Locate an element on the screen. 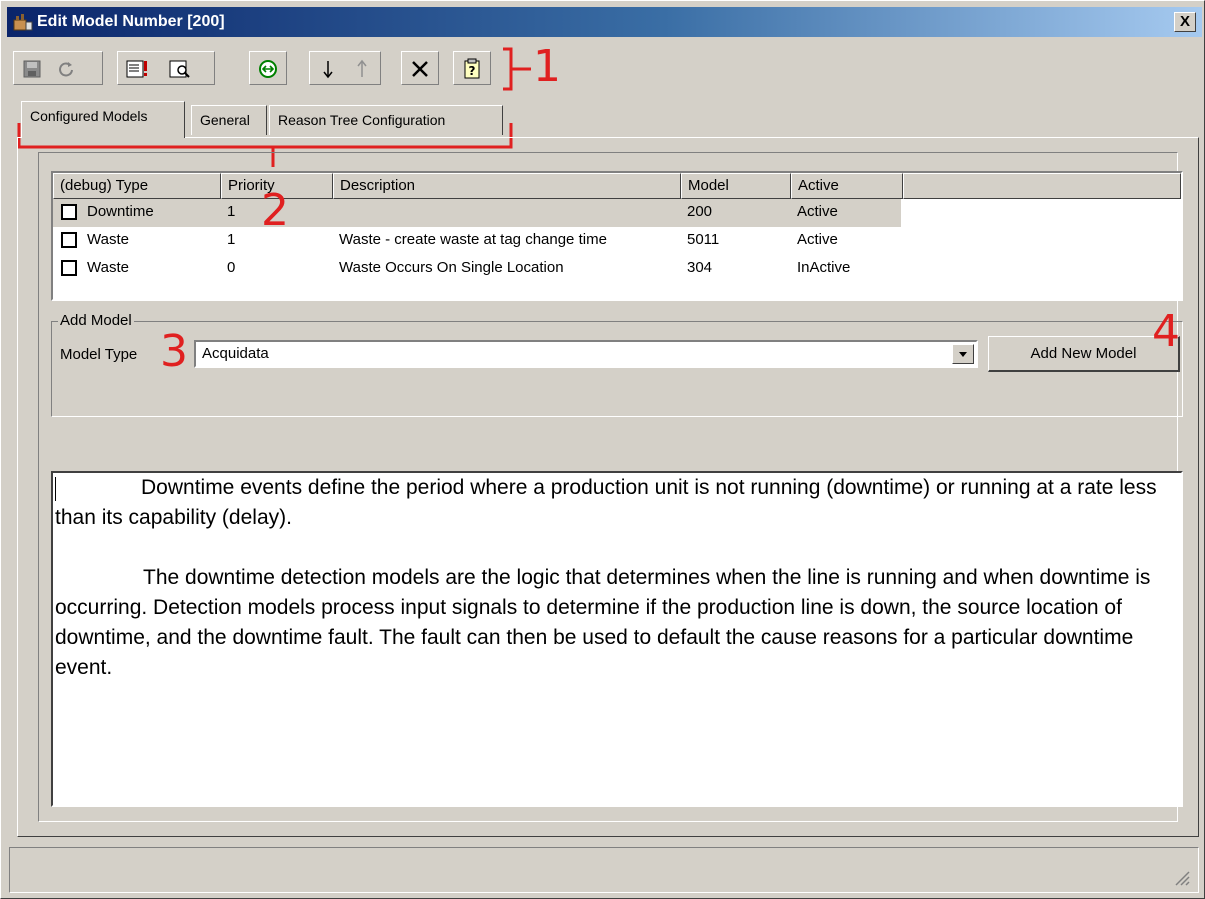  close-button: X is located at coordinates (1185, 22).